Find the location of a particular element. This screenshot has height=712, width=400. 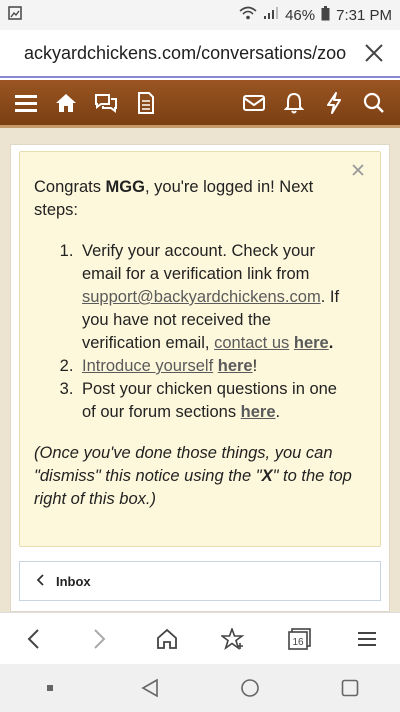

browser-menu-icon is located at coordinates (367, 639).